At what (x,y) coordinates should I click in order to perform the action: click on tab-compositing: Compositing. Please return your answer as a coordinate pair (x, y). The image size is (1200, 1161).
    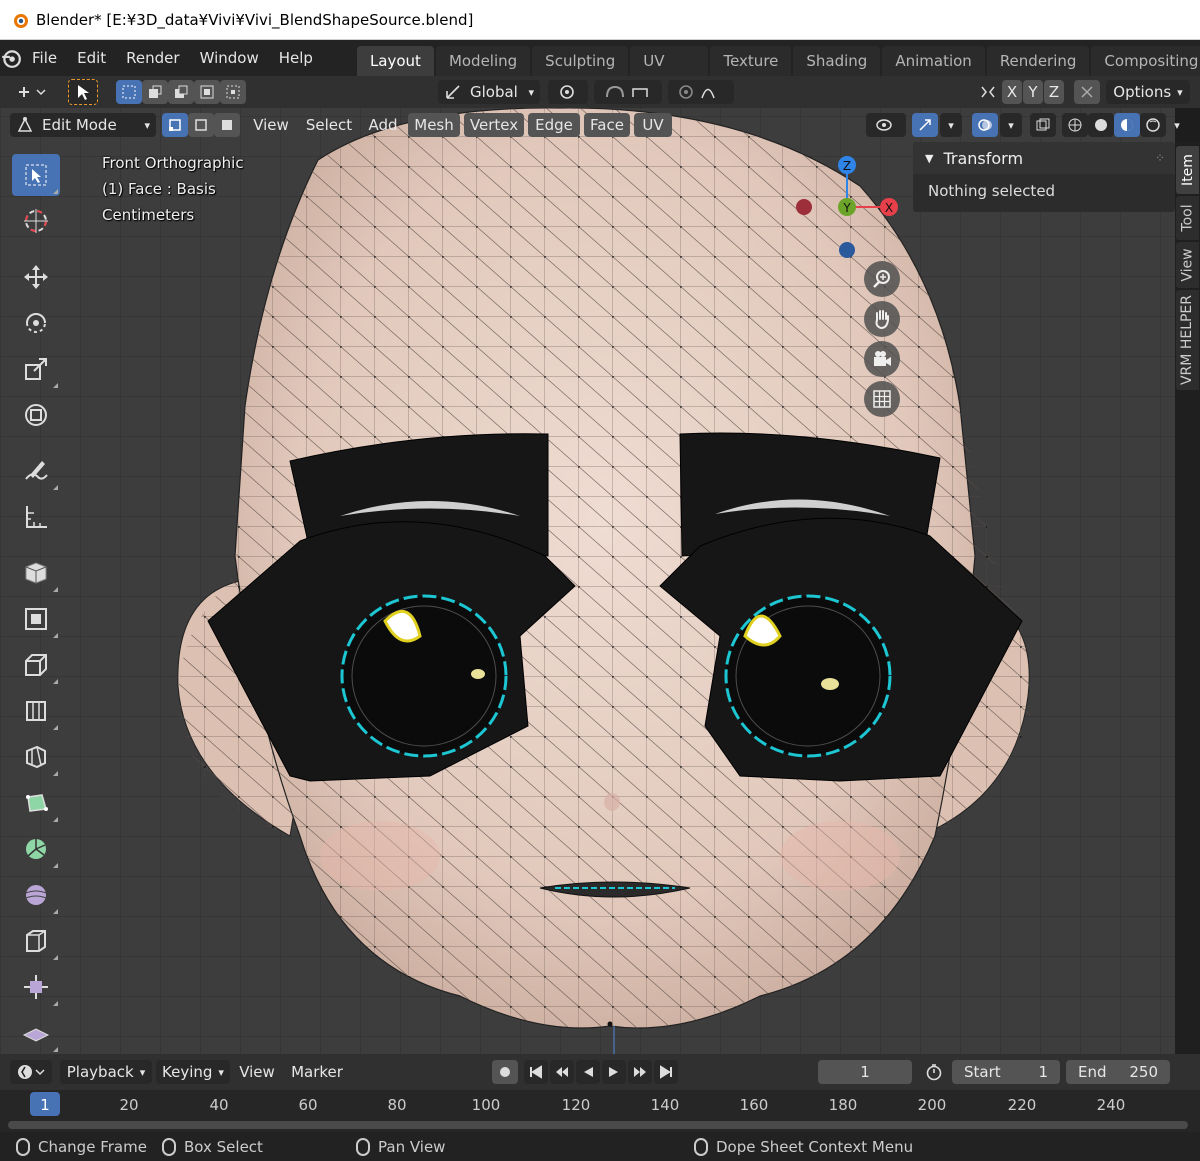
    Looking at the image, I should click on (1145, 61).